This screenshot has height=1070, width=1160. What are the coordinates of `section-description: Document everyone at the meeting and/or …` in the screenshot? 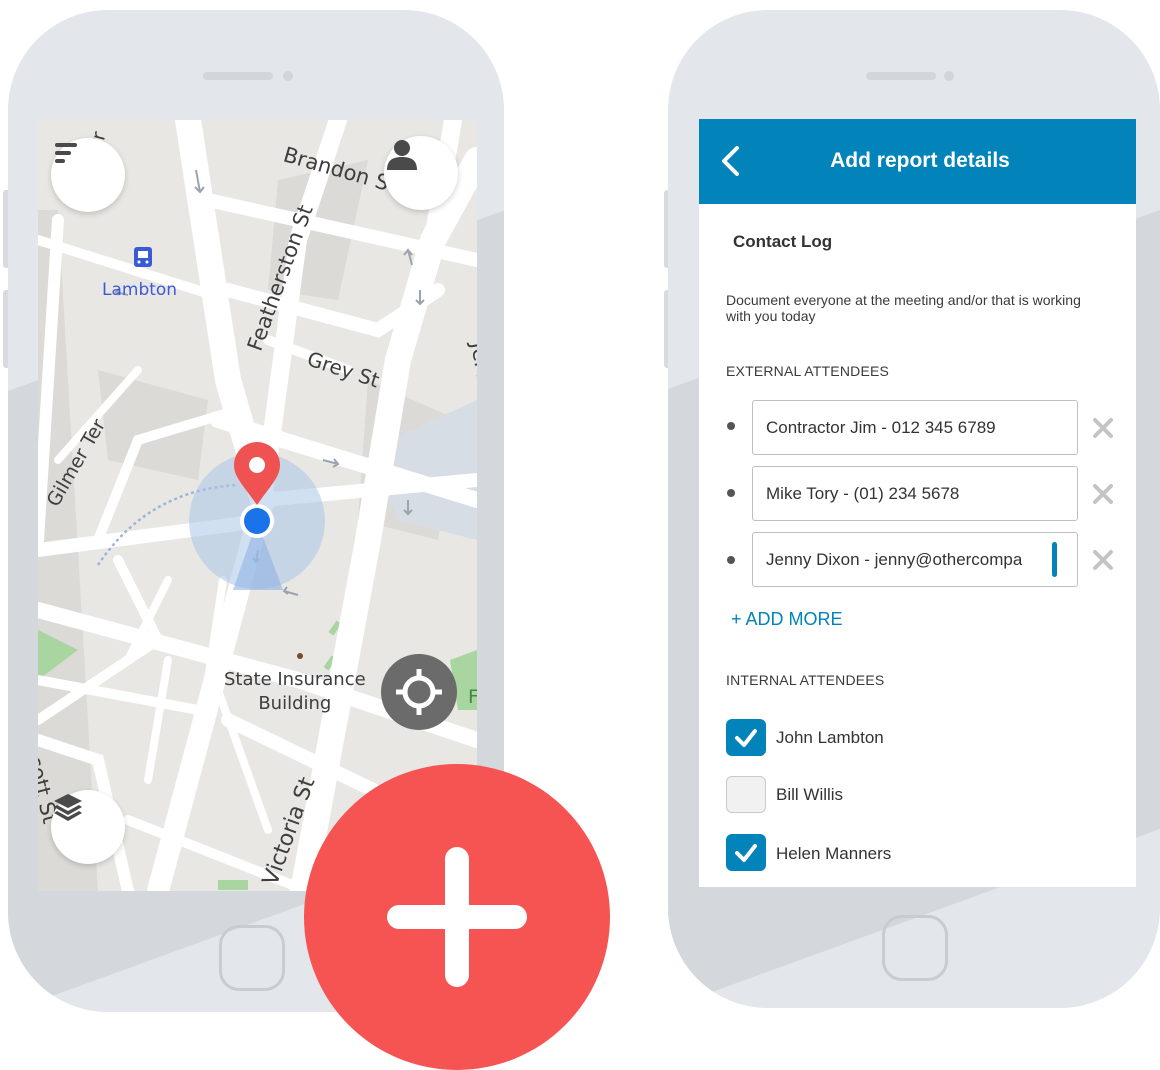 It's located at (903, 308).